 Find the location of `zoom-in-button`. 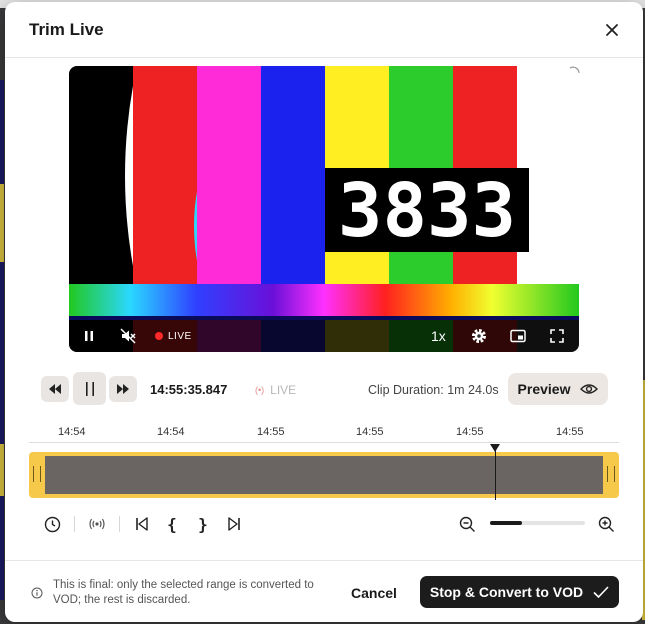

zoom-in-button is located at coordinates (606, 524).